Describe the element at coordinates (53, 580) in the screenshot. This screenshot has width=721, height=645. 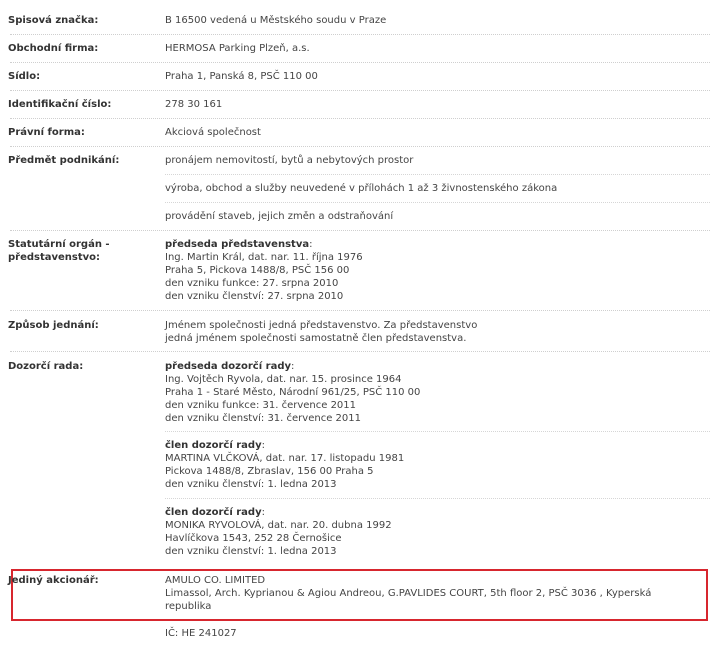
I see `label-jediny-akcionar: Jediný akcionář:` at that location.